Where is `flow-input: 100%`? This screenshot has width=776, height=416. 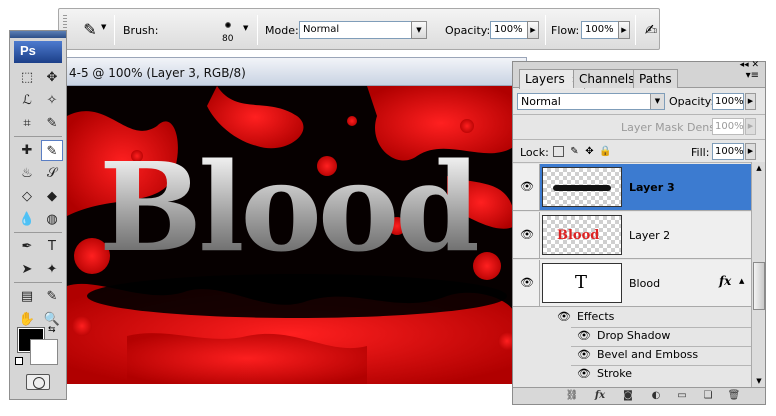
flow-input: 100% is located at coordinates (600, 30).